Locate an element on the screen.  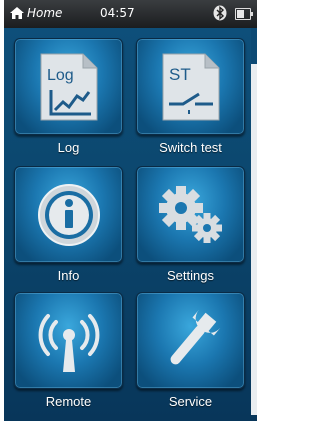
switch-test-button: ST is located at coordinates (190, 86).